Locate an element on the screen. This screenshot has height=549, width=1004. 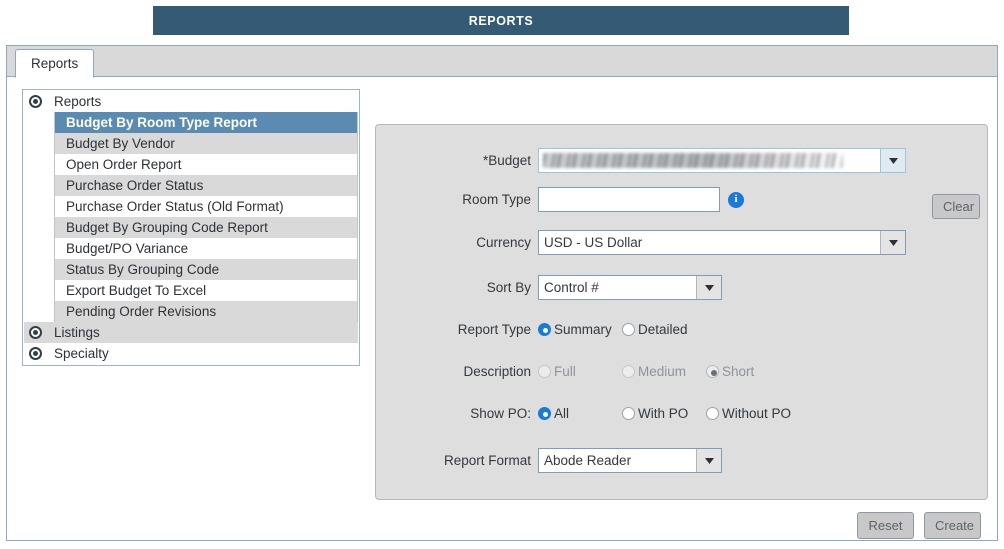
tab-reports: Reports is located at coordinates (55, 63).